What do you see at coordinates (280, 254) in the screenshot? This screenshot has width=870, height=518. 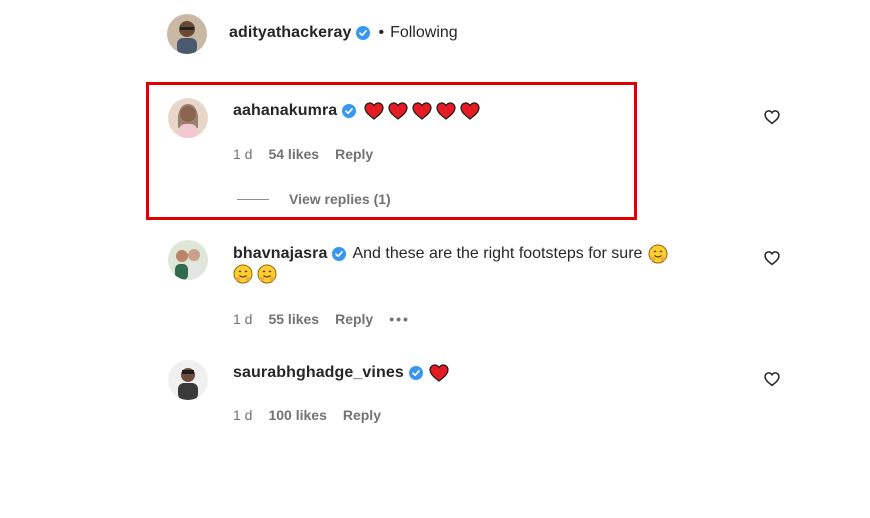 I see `username: bhavnajasra` at bounding box center [280, 254].